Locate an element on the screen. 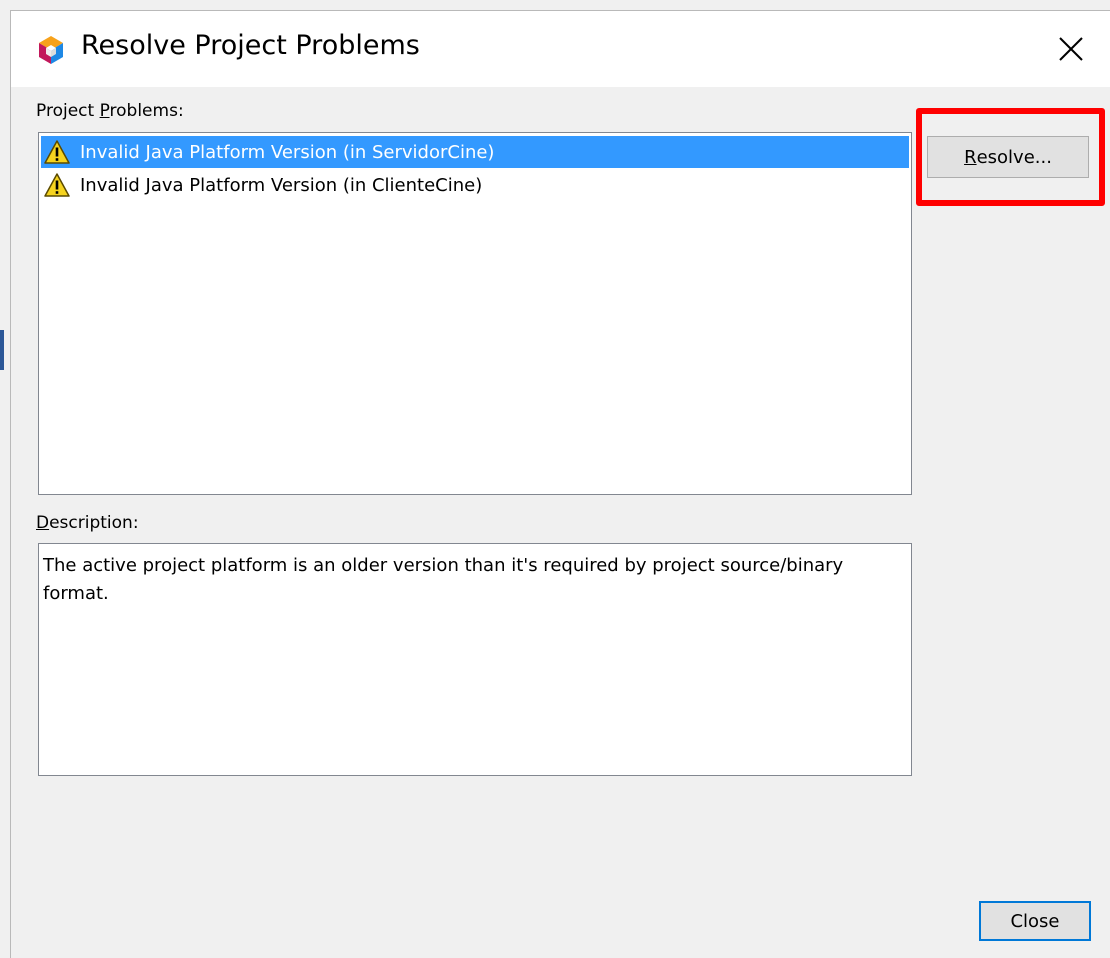 This screenshot has width=1110, height=958. close-button: Close is located at coordinates (1035, 921).